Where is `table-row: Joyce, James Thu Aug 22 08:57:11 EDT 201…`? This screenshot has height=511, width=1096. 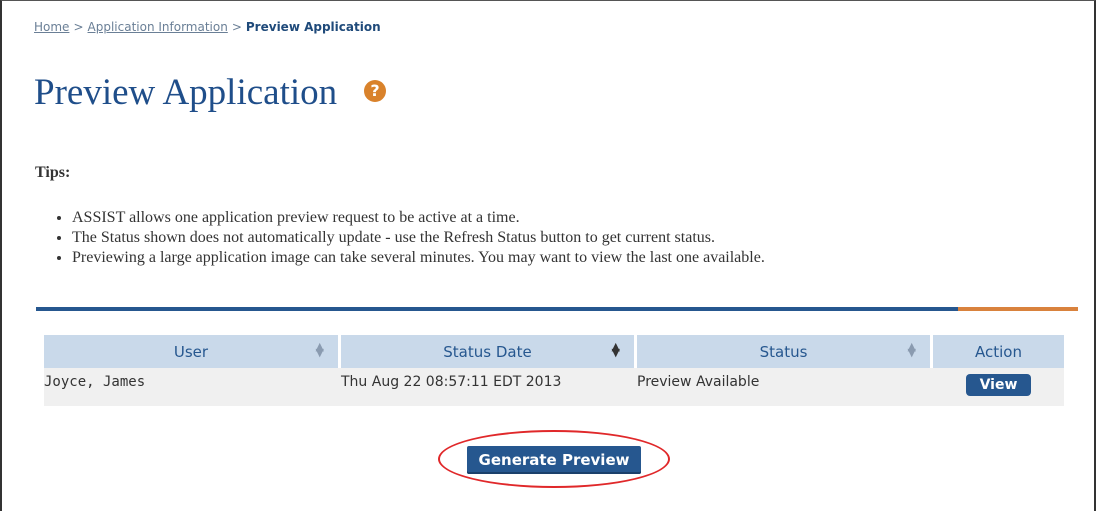 table-row: Joyce, James Thu Aug 22 08:57:11 EDT 201… is located at coordinates (554, 387).